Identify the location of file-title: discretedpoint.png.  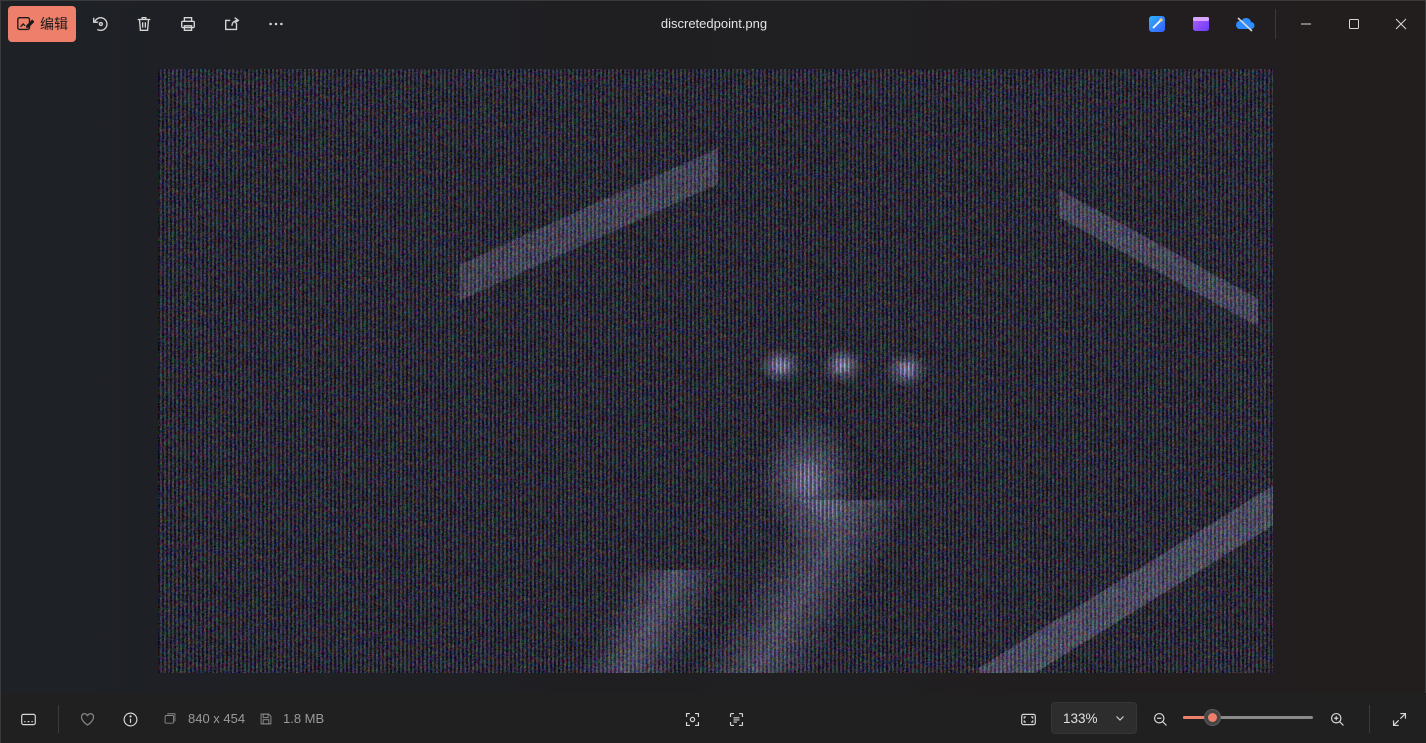
(714, 23).